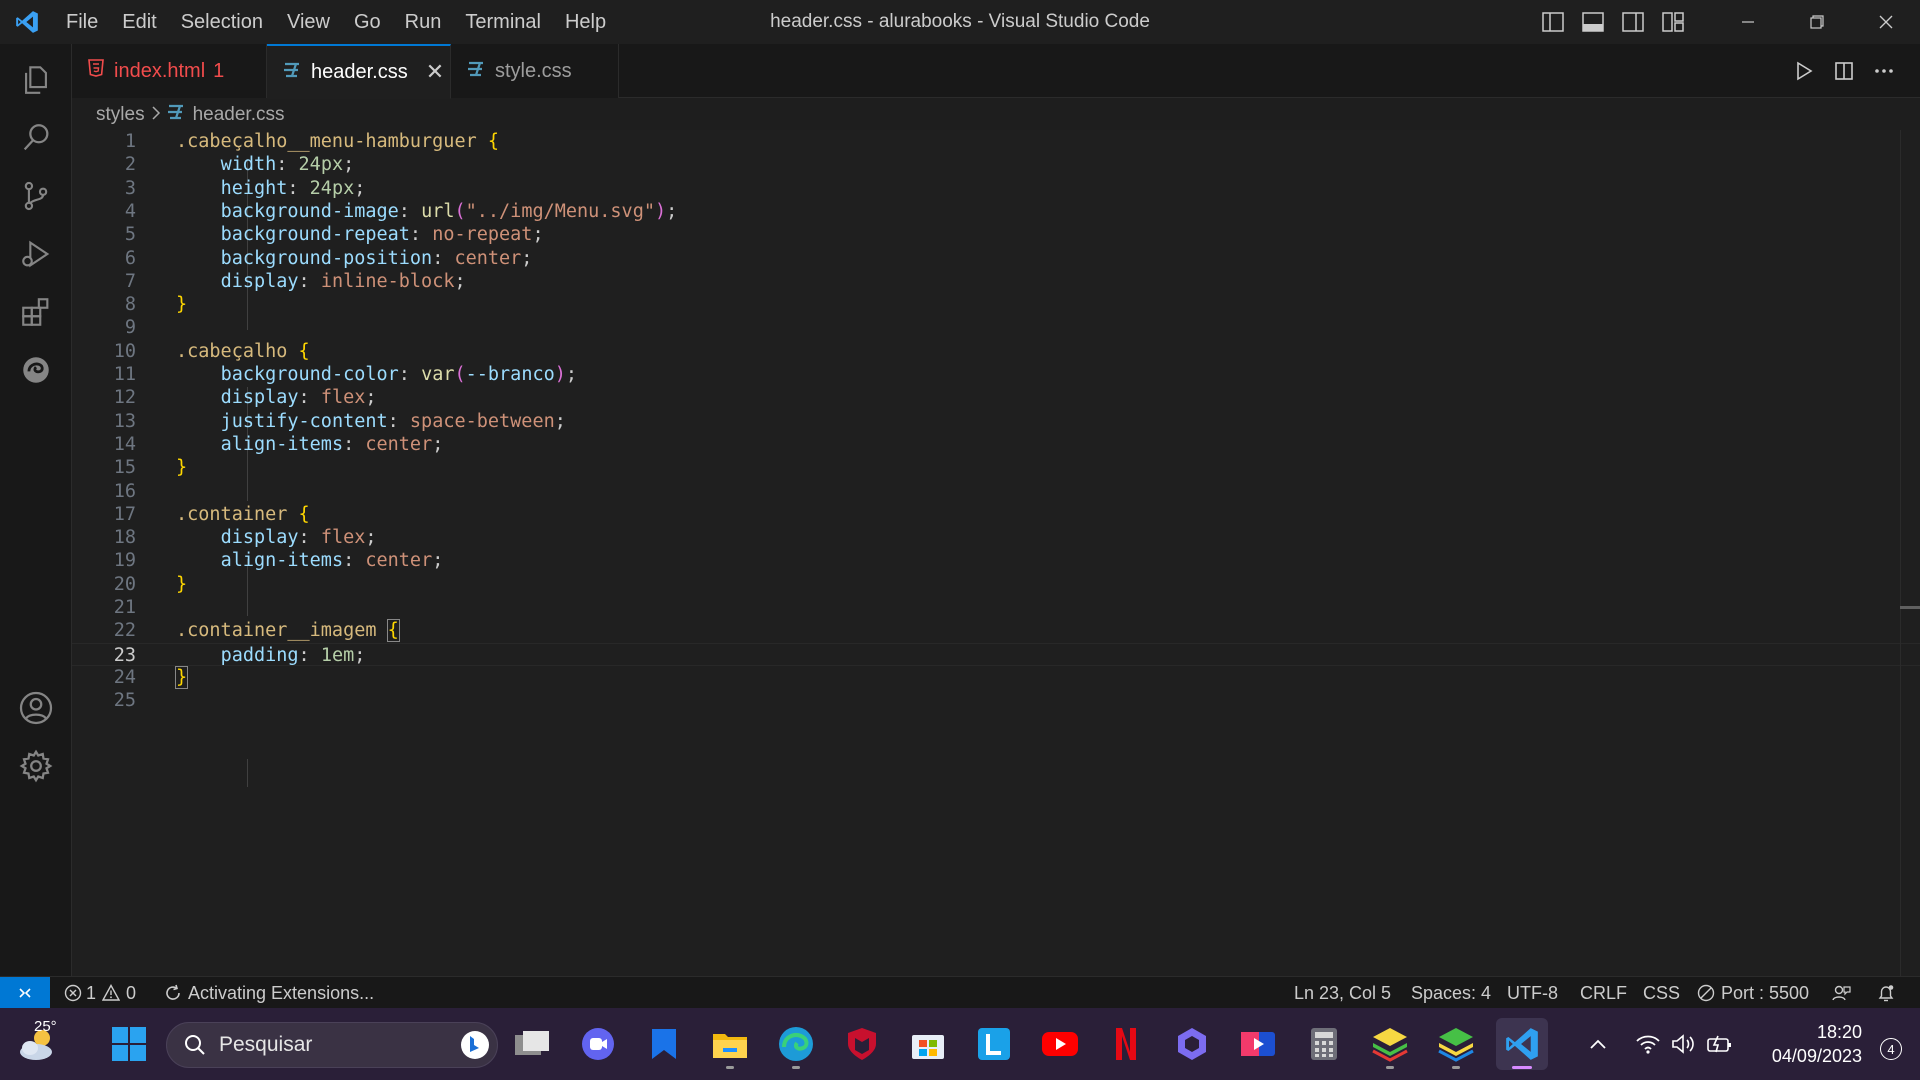 This screenshot has width=1920, height=1080. I want to click on file-explorer-icon, so click(730, 1044).